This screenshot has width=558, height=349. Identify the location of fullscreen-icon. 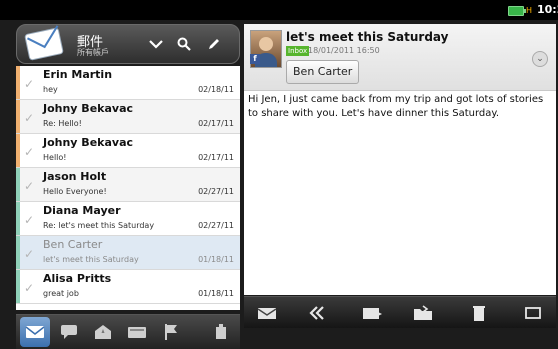
(533, 313).